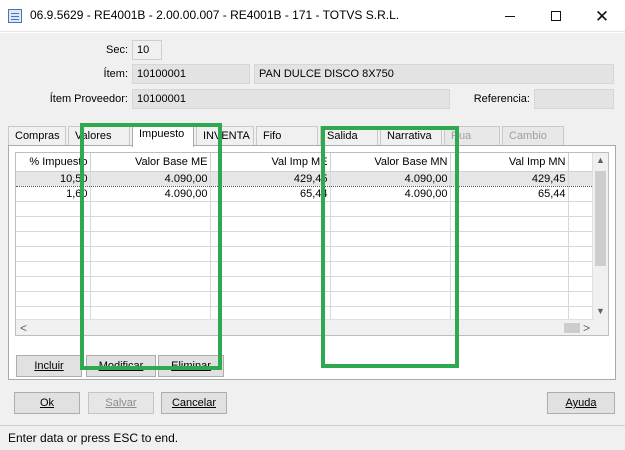  Describe the element at coordinates (23, 328) in the screenshot. I see `scroll-left-icon: <` at that location.